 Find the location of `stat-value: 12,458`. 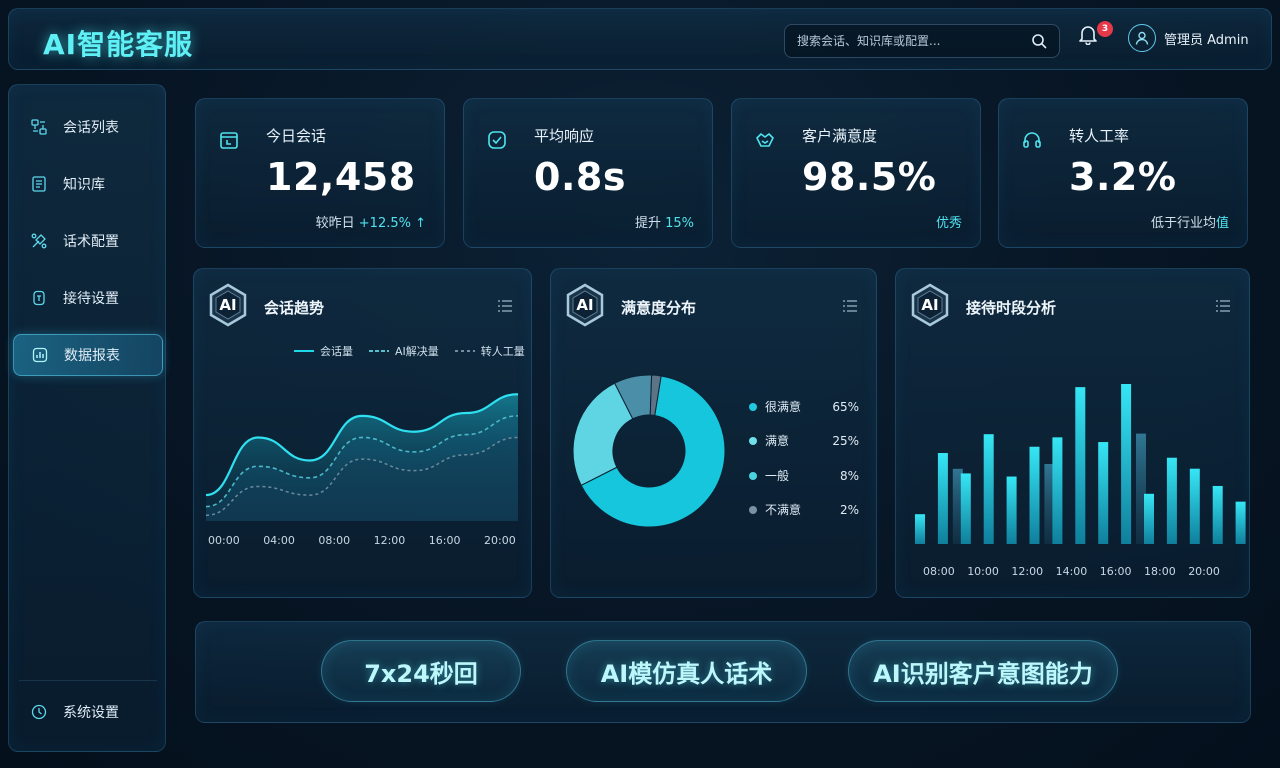

stat-value: 12,458 is located at coordinates (341, 177).